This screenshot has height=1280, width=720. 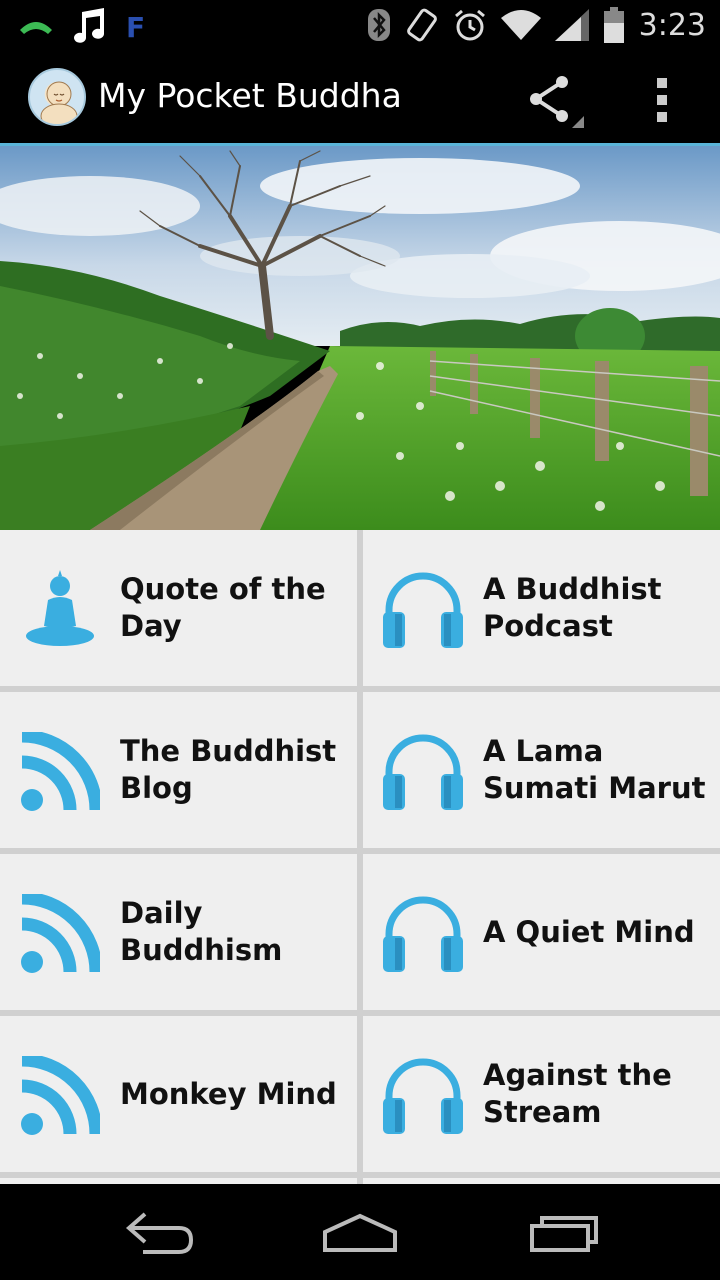 I want to click on app-logo-icon, so click(x=57, y=97).